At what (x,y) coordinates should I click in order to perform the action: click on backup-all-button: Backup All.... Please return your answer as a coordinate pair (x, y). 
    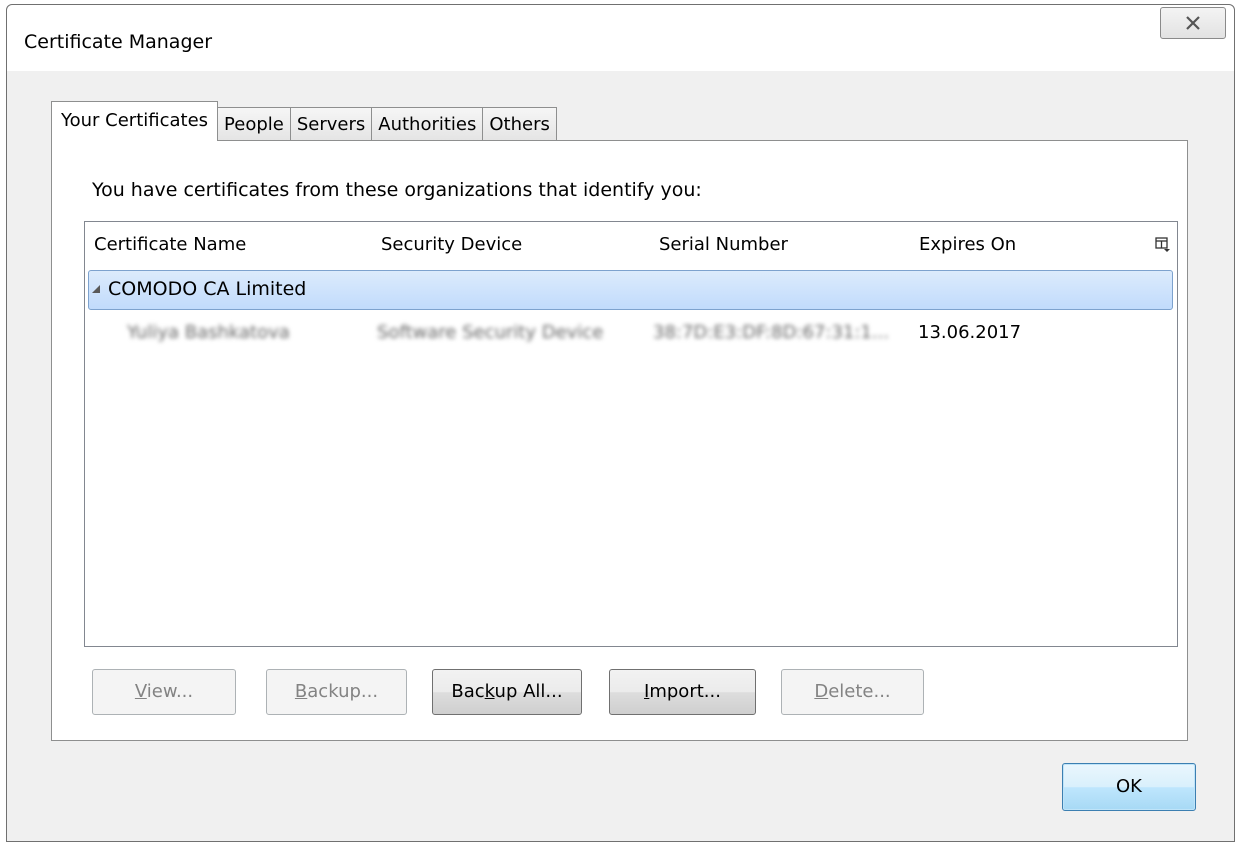
    Looking at the image, I should click on (507, 692).